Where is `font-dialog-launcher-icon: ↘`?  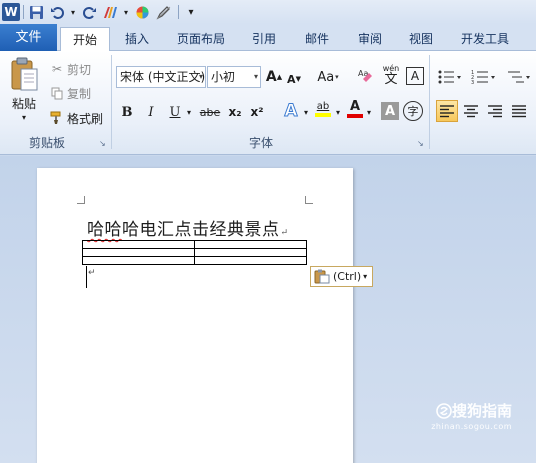
font-dialog-launcher-icon: ↘ is located at coordinates (420, 143).